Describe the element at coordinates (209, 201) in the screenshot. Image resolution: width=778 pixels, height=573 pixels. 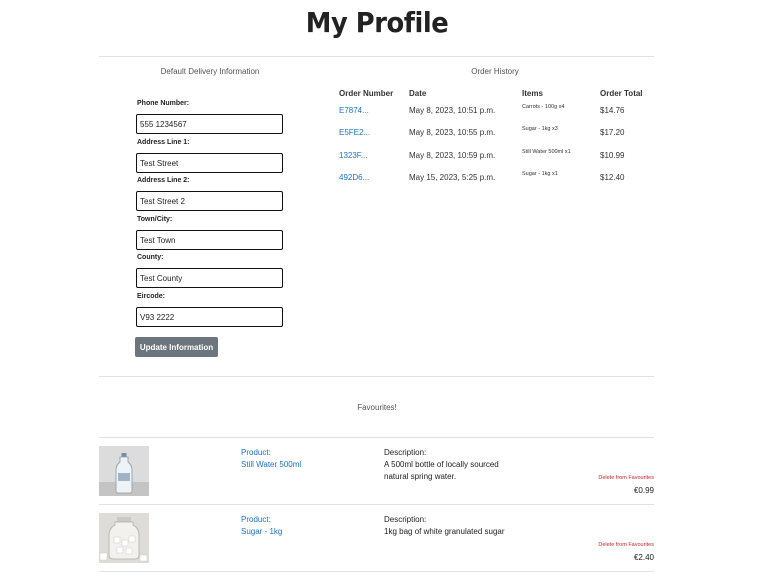
I see `address-line-2-field` at that location.